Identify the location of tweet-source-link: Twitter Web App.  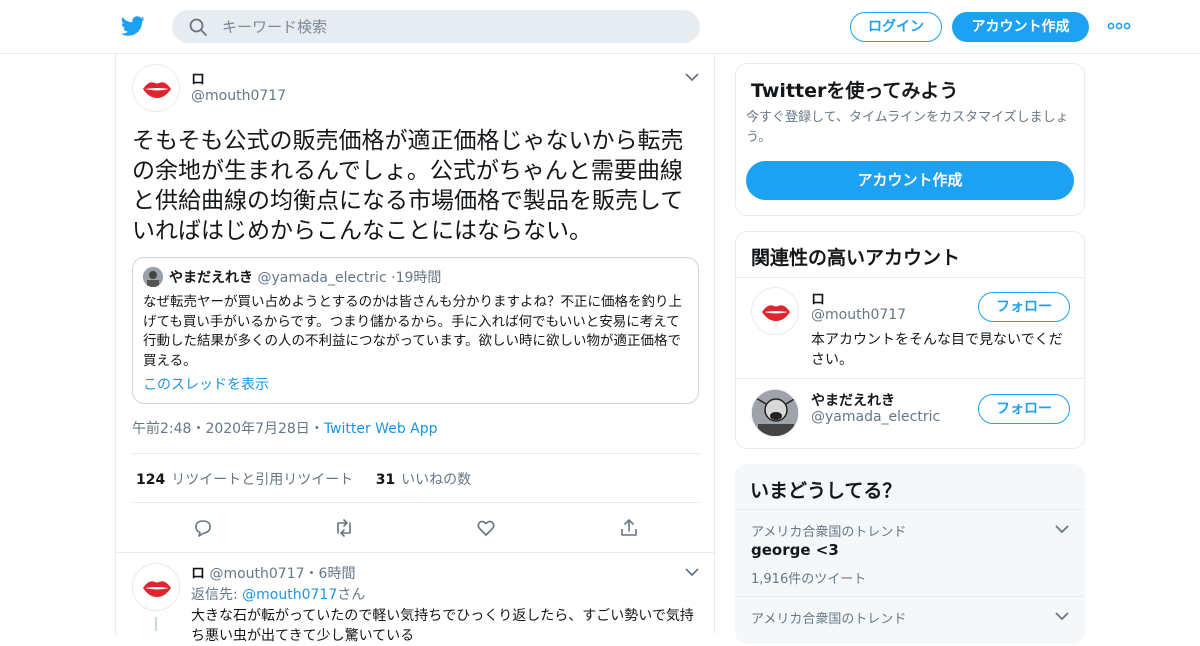
(381, 429).